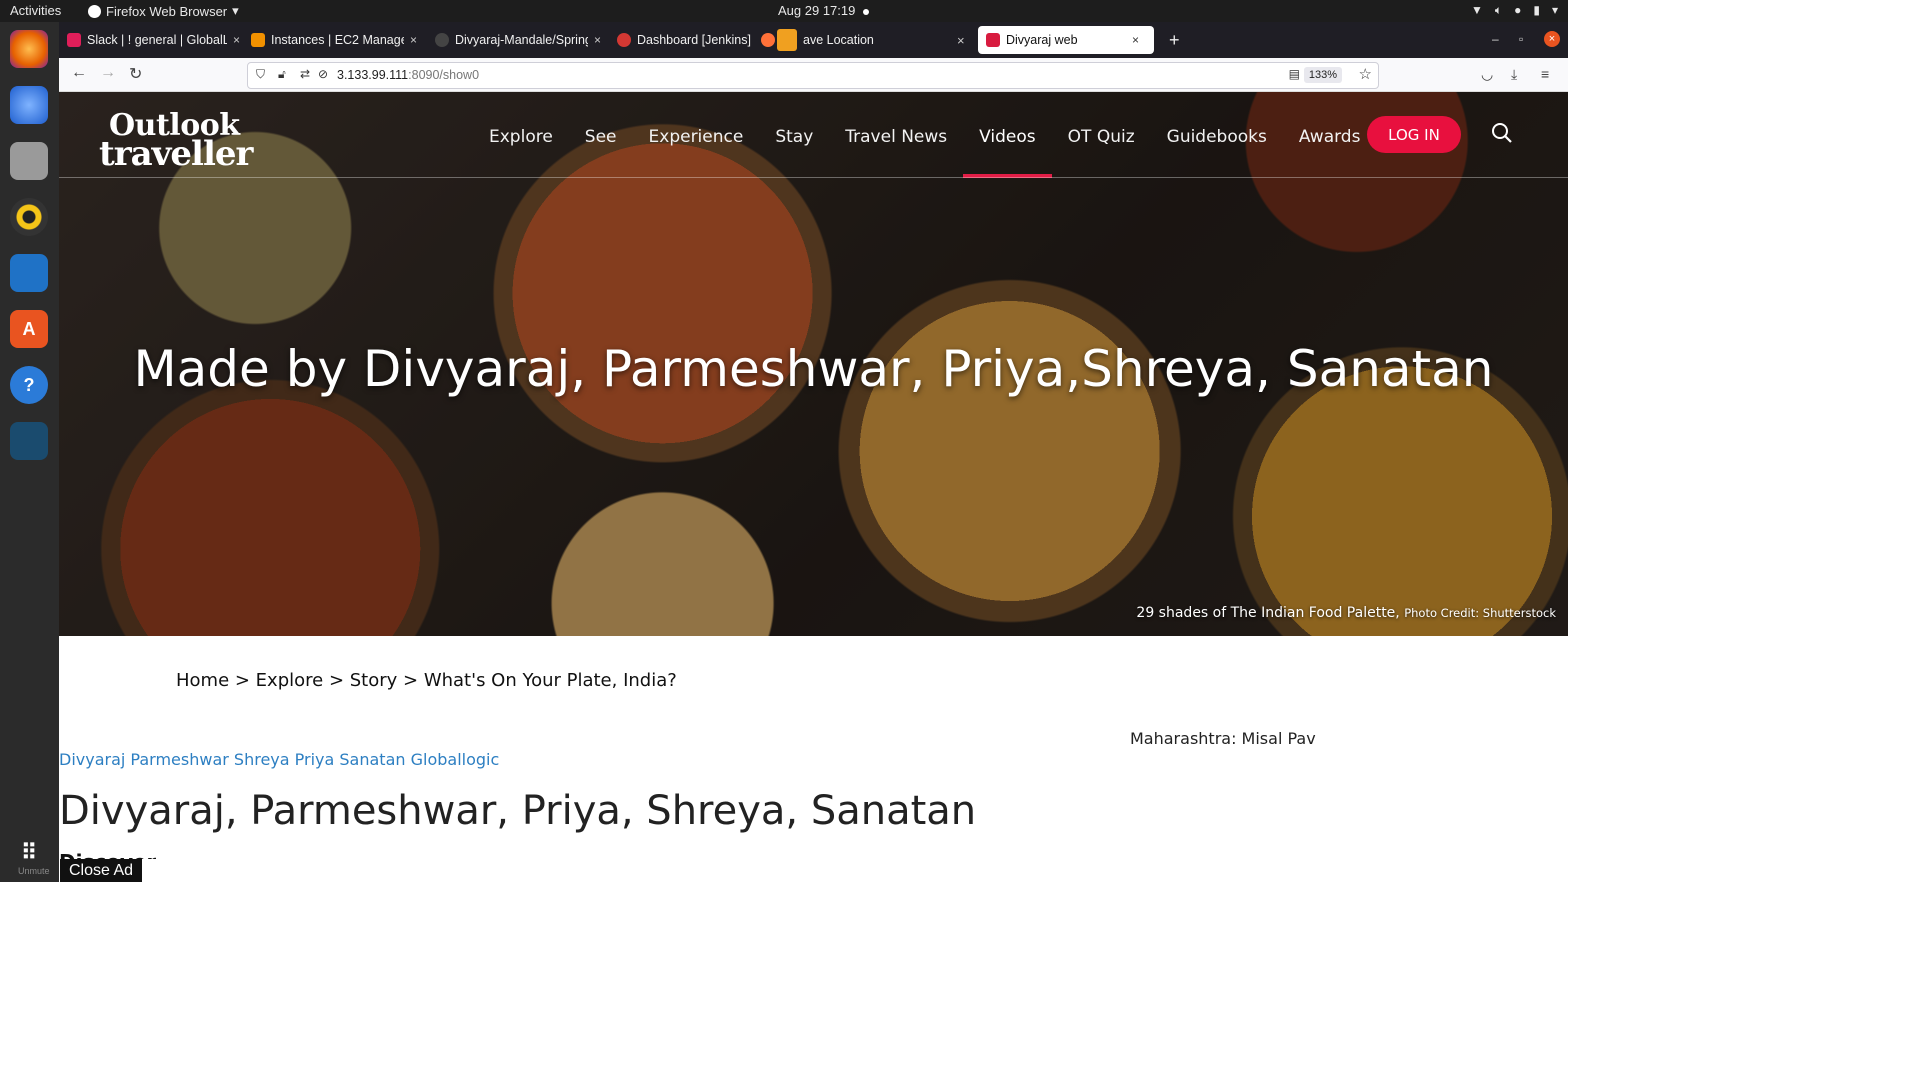  Describe the element at coordinates (29, 329) in the screenshot. I see `software-dock-icon: A` at that location.